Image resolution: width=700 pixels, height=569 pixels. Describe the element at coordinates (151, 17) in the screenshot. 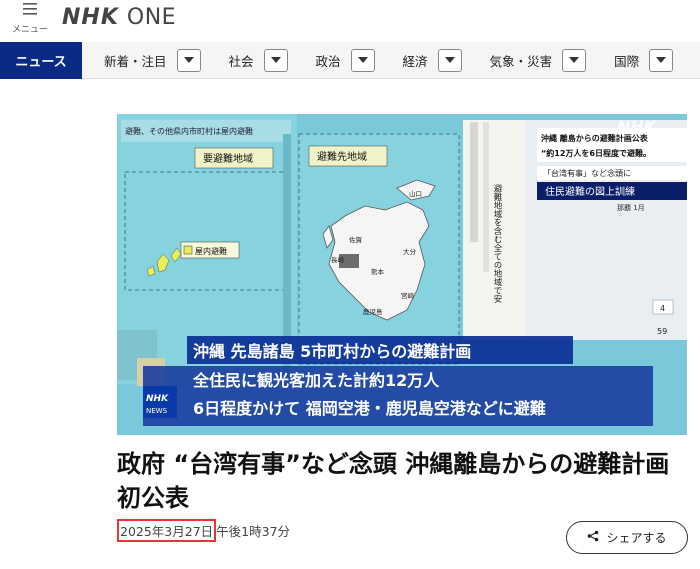

I see `logo-one: ONE` at that location.